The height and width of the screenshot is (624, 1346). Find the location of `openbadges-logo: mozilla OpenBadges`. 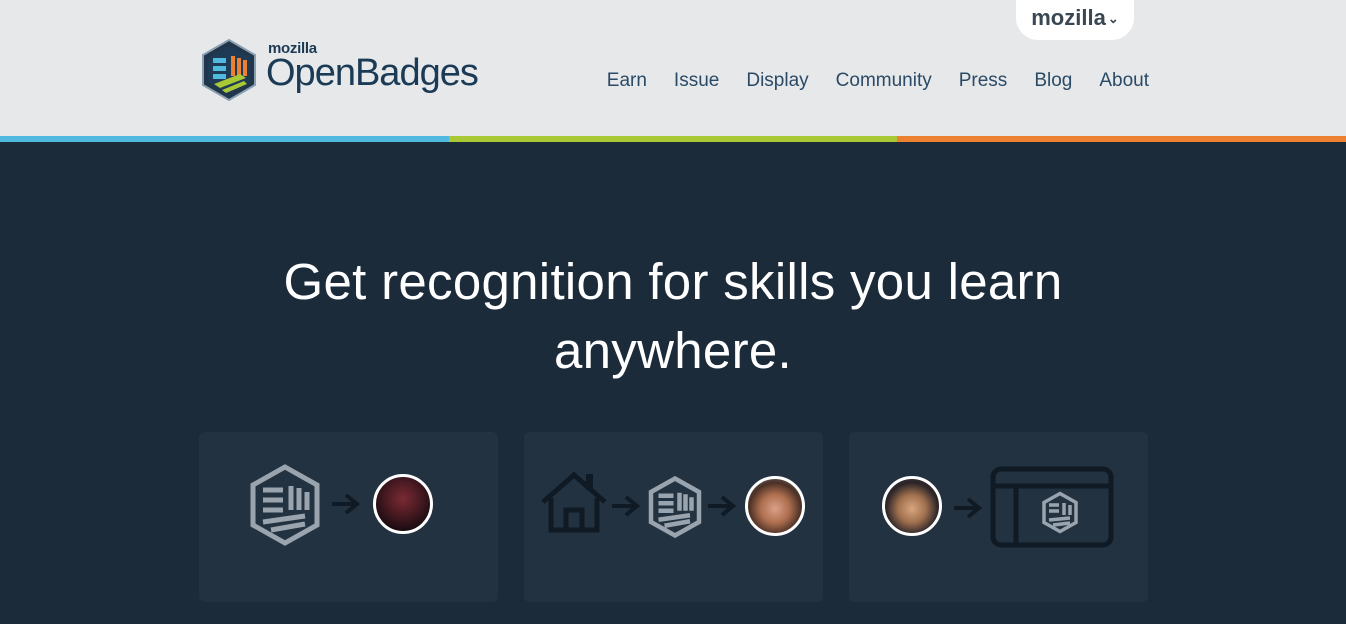

openbadges-logo: mozilla OpenBadges is located at coordinates (340, 70).